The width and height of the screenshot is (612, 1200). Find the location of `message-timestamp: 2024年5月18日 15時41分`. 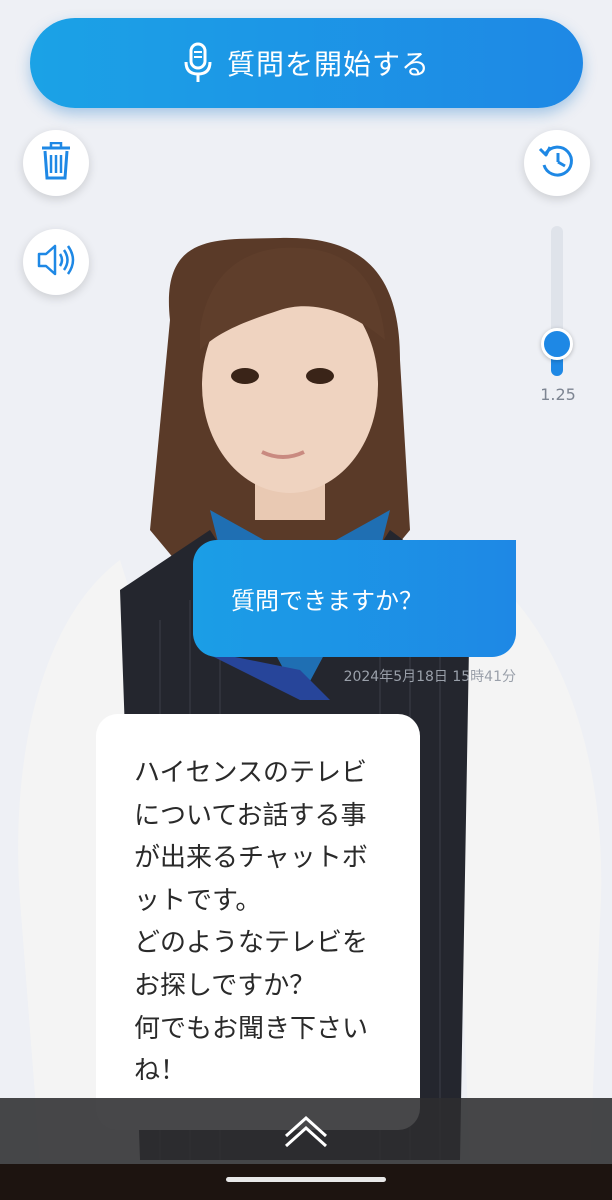

message-timestamp: 2024年5月18日 15時41分 is located at coordinates (429, 677).